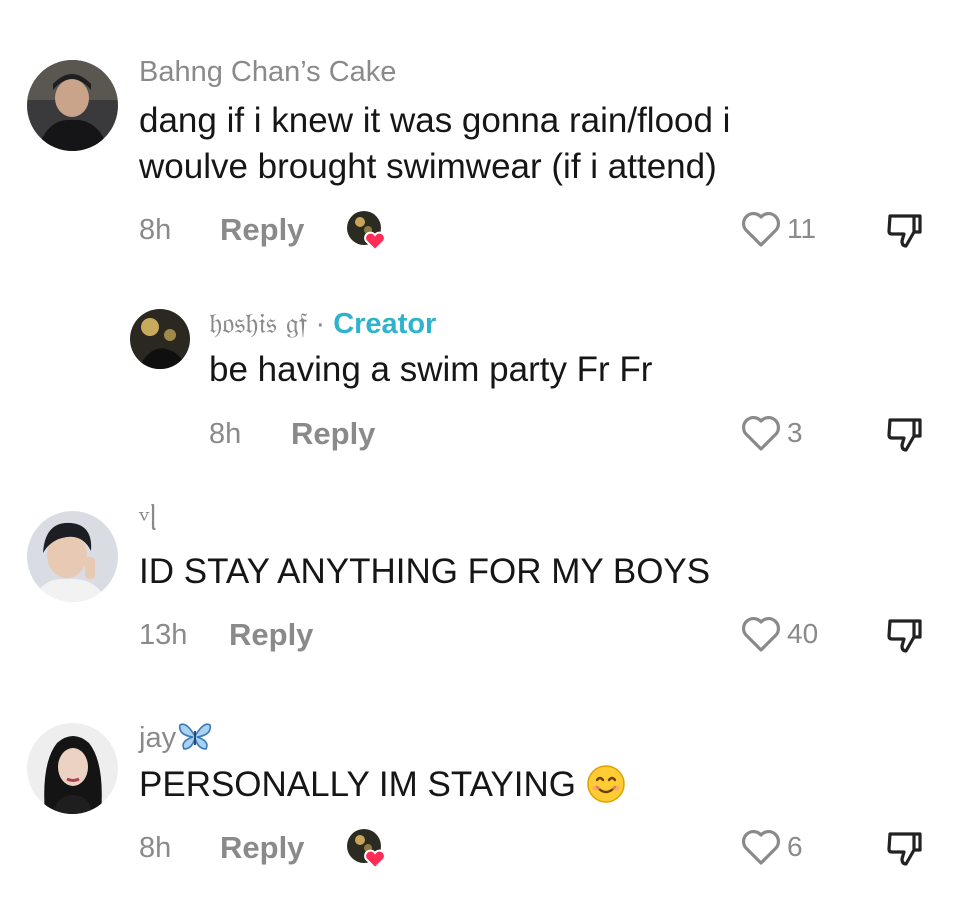 The image size is (960, 911). I want to click on like-button: 40, so click(779, 634).